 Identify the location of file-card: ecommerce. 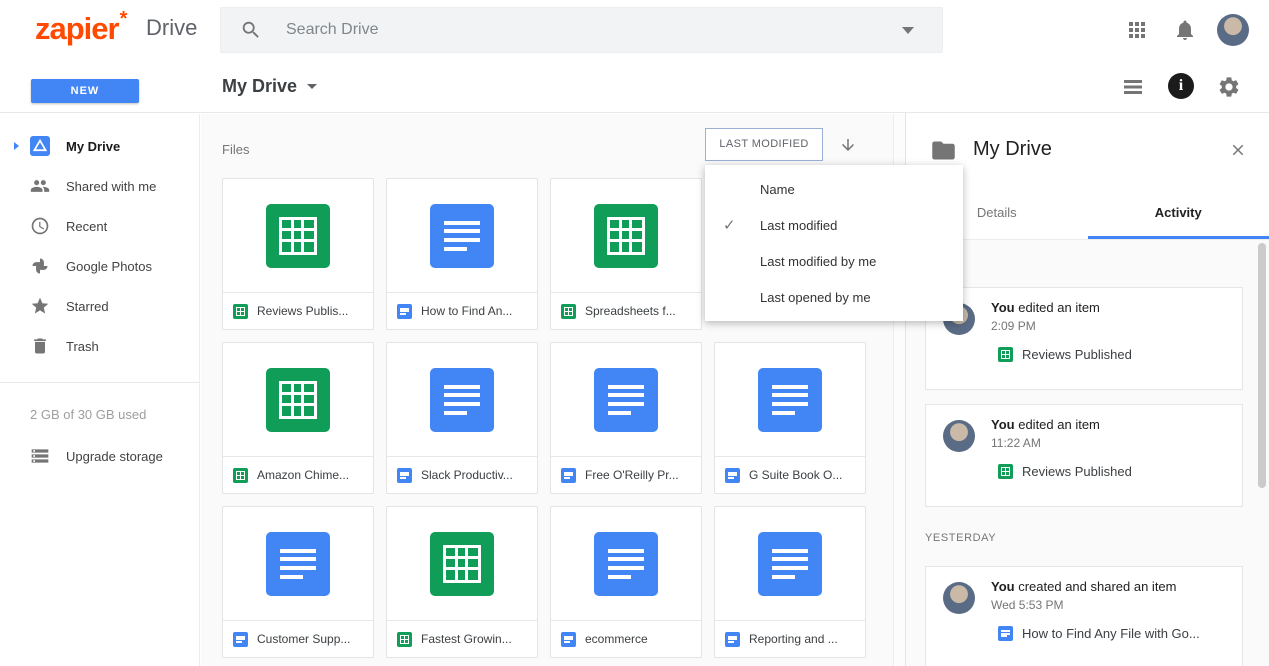
(626, 582).